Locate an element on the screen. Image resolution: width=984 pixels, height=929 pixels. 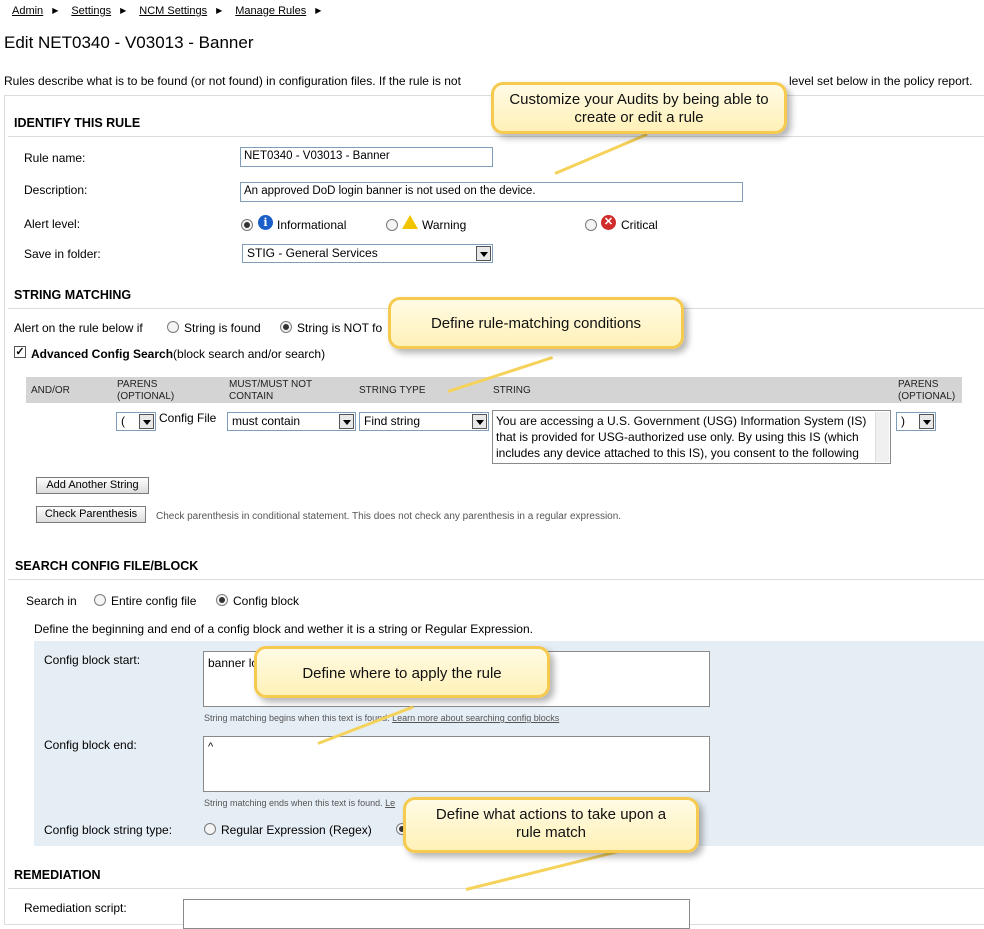
col-must-line2: CONTAIN is located at coordinates (251, 396).